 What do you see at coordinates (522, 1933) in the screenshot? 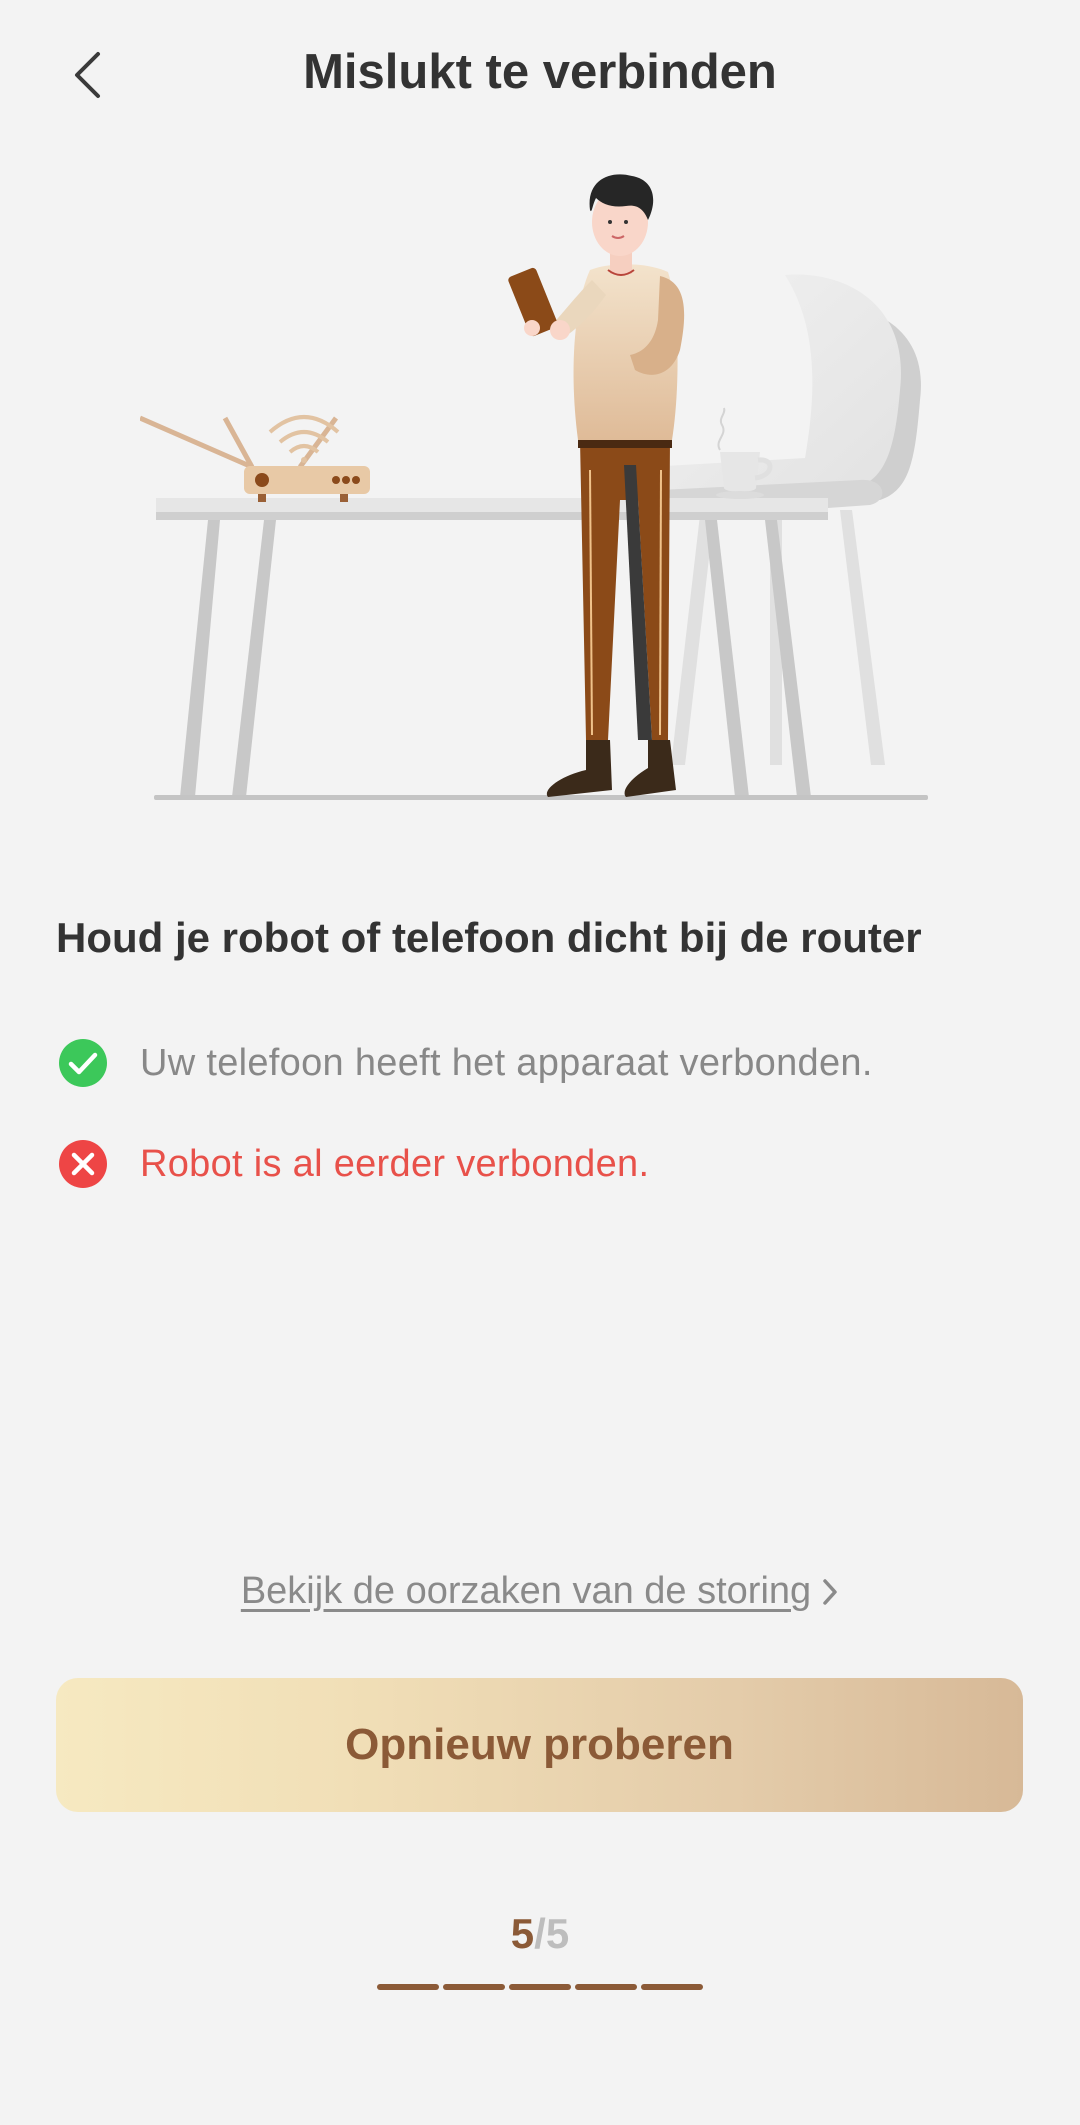
I see `current-step: 5` at bounding box center [522, 1933].